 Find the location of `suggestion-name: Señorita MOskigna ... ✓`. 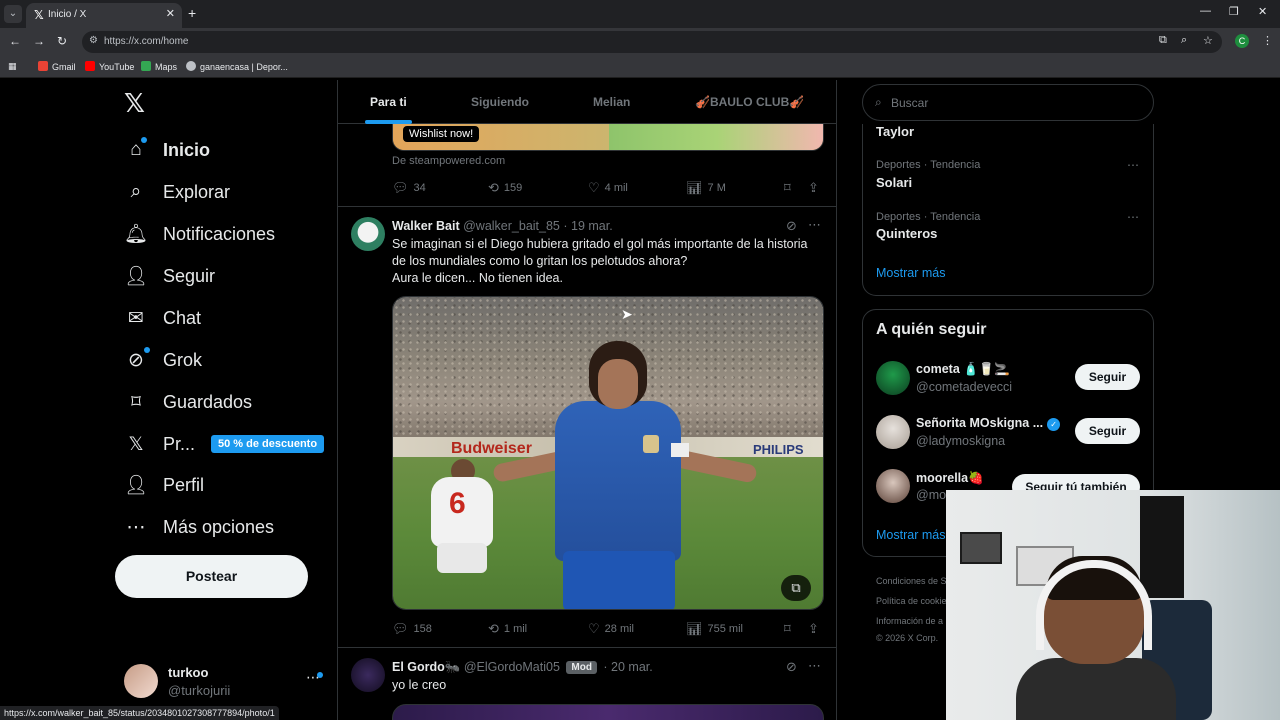

suggestion-name: Señorita MOskigna ... ✓ is located at coordinates (988, 423).